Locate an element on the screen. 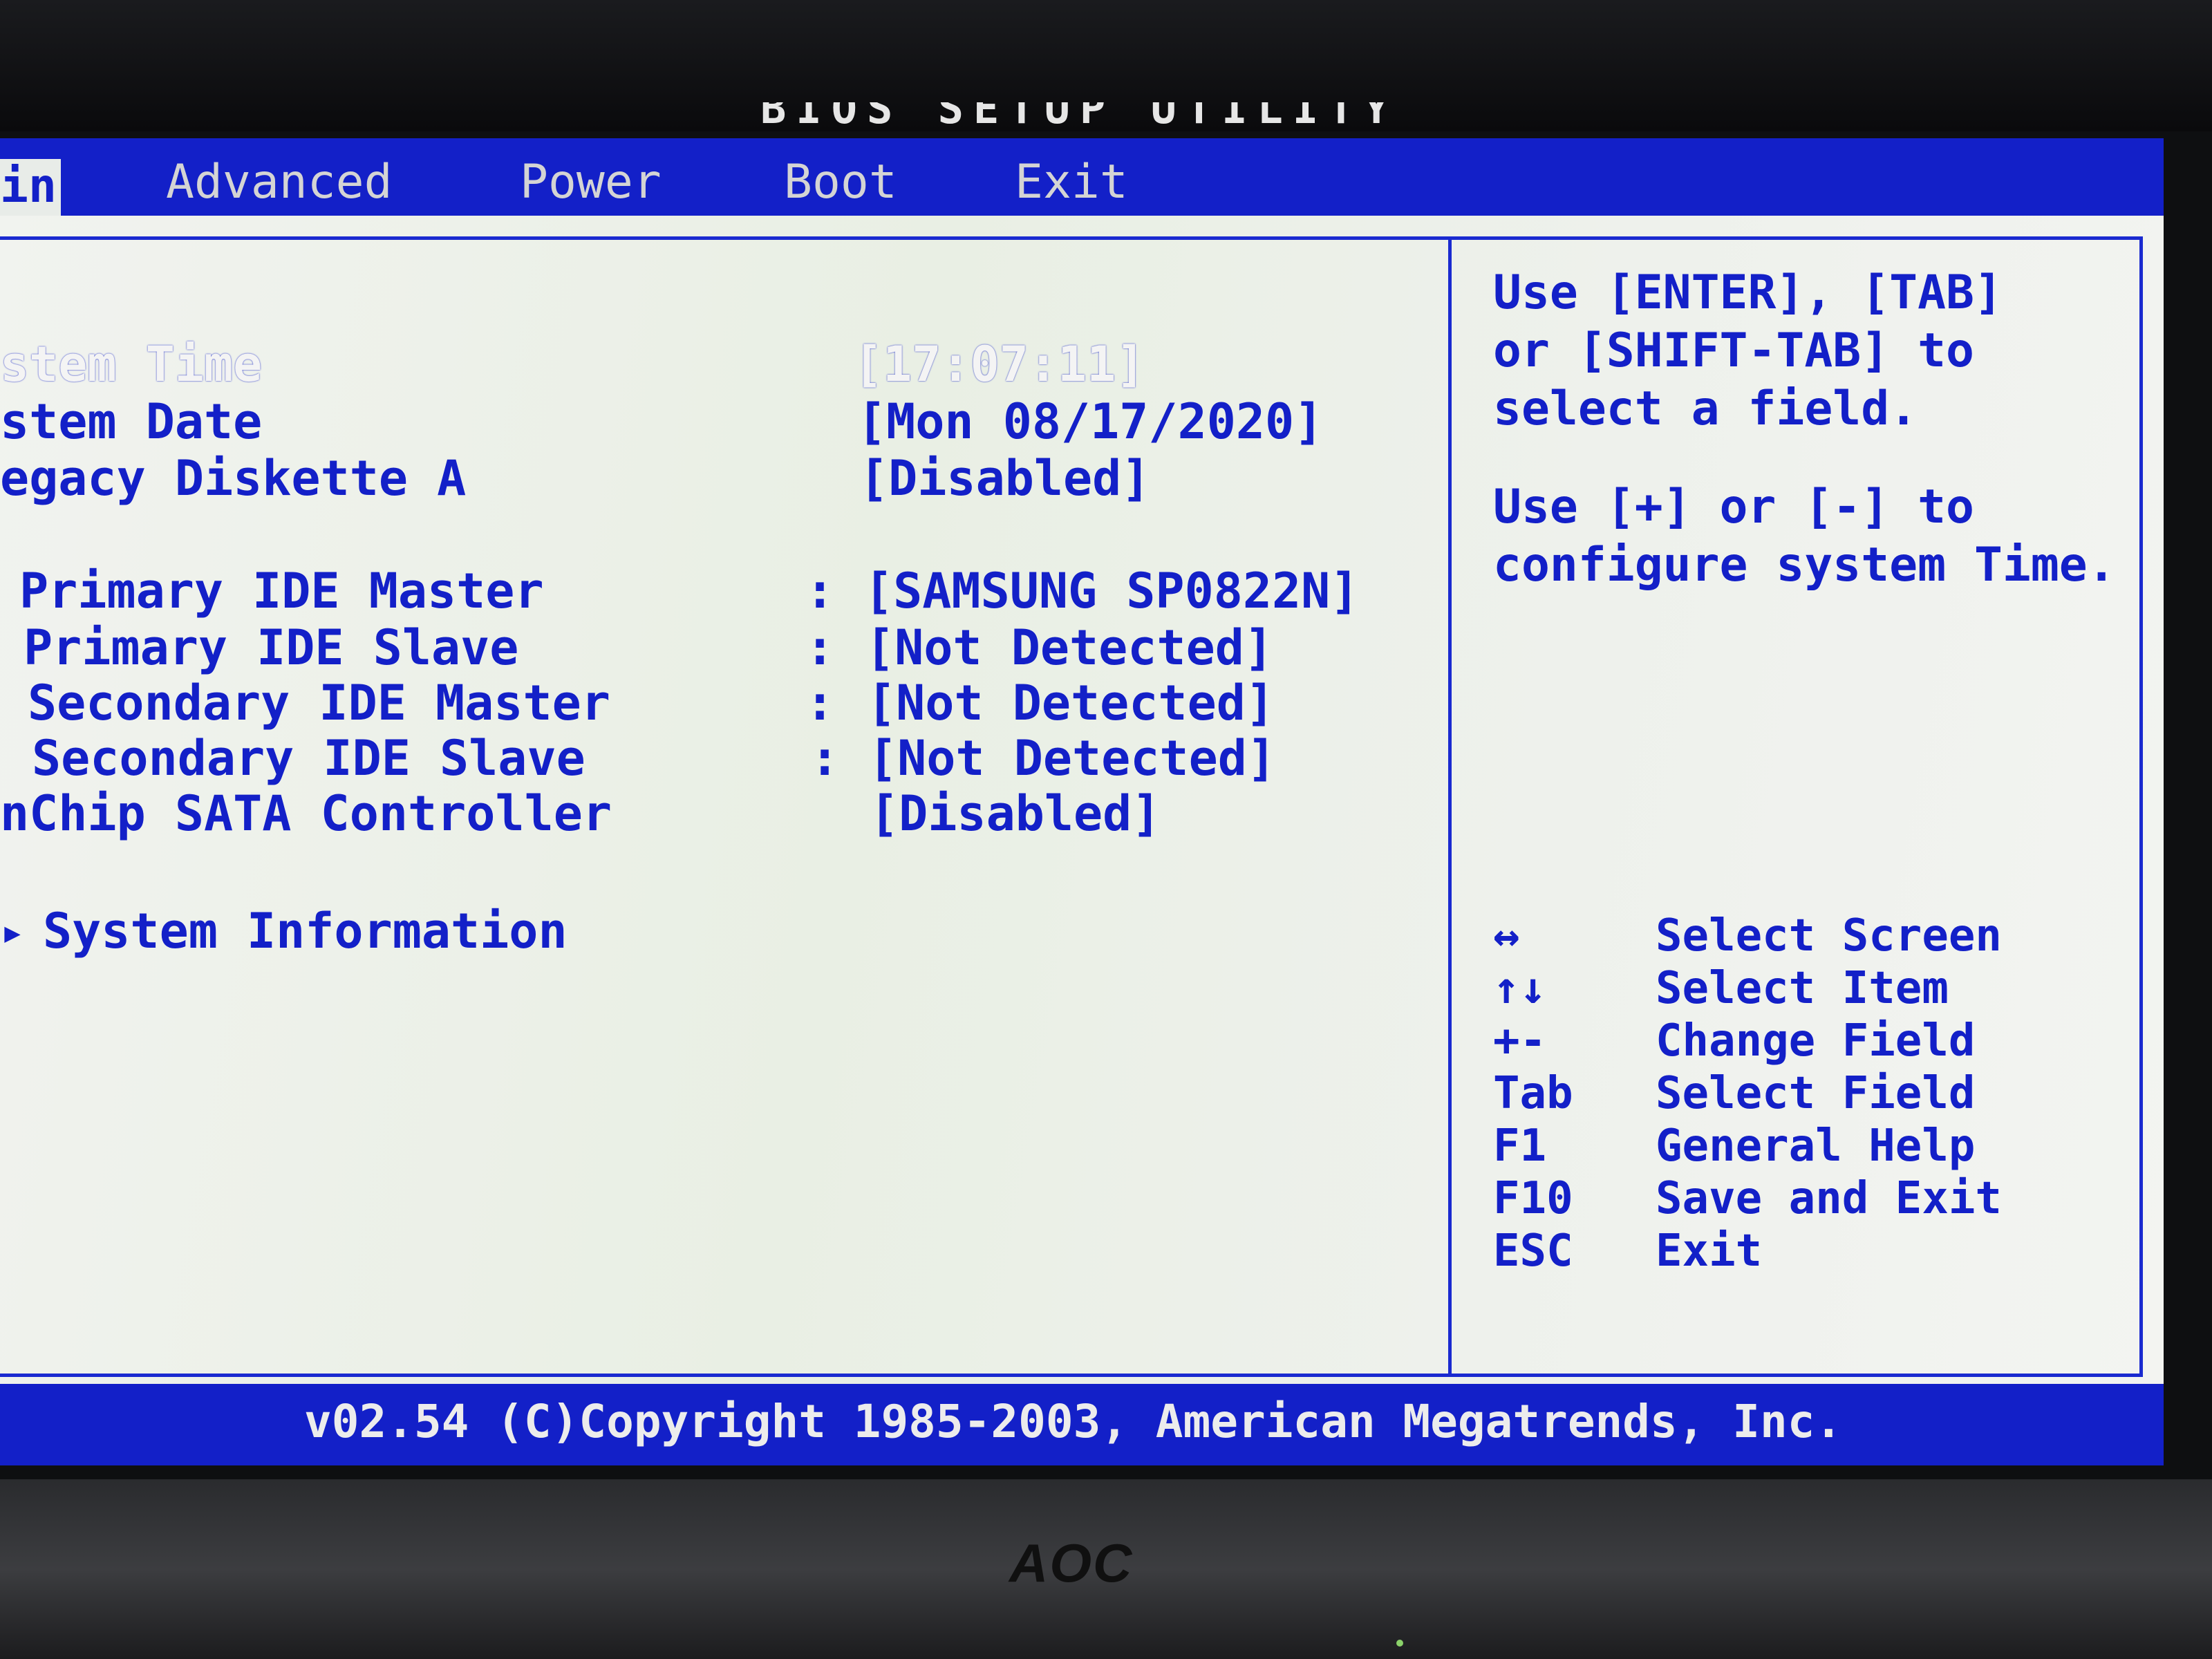 This screenshot has width=2212, height=1659. key-row: F10 Save and Exit is located at coordinates (1804, 1203).